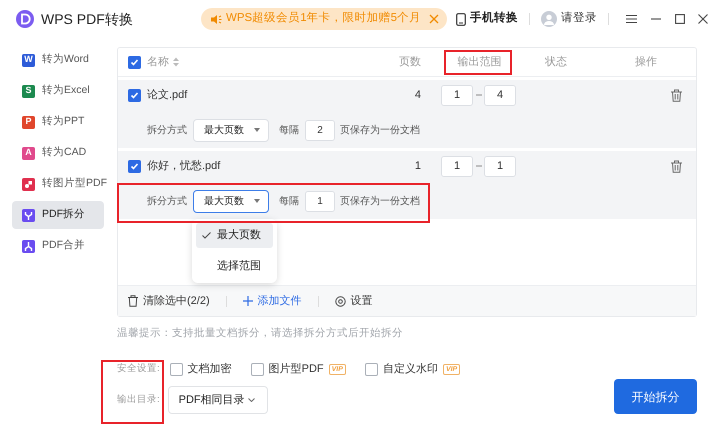  I want to click on close-icon, so click(703, 19).